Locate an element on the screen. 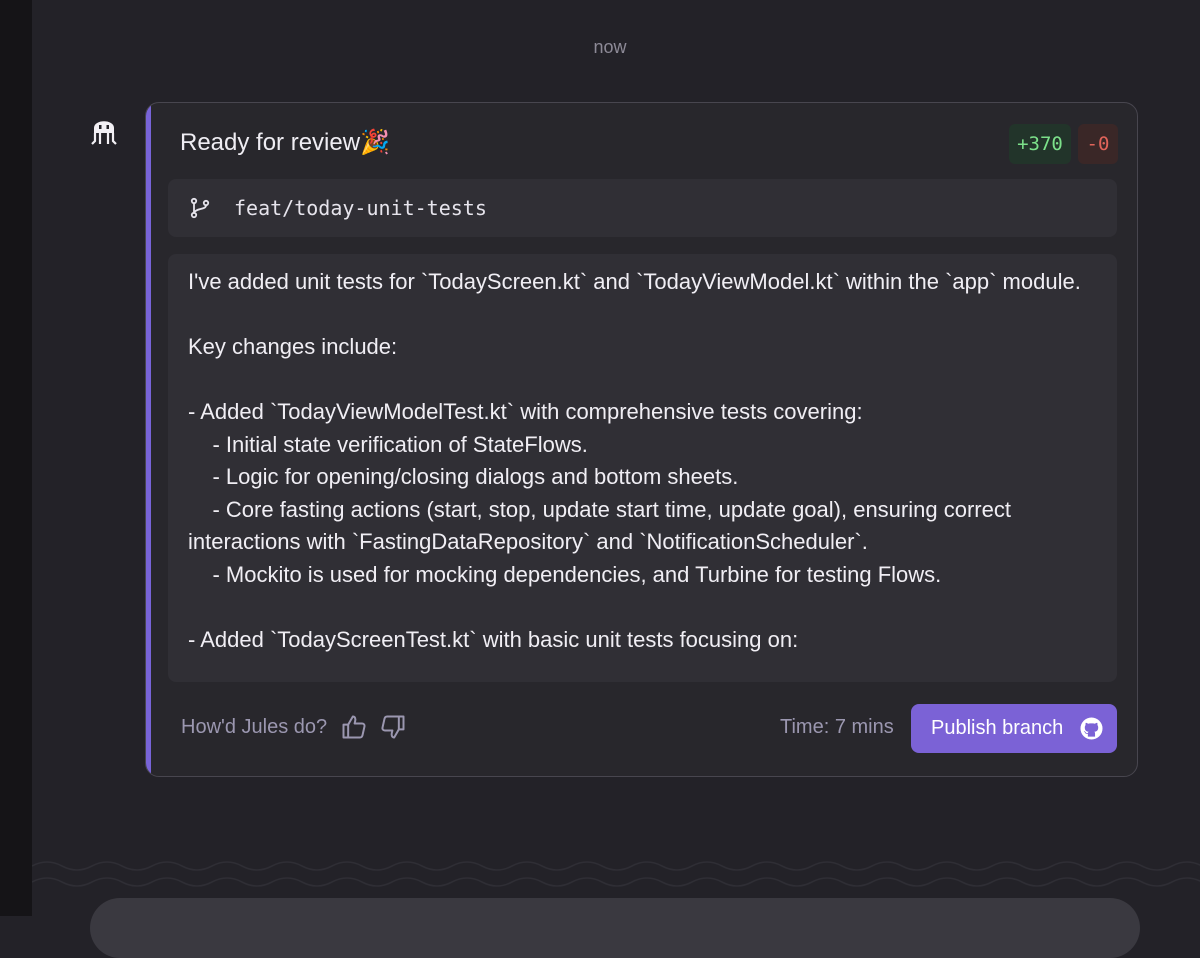 The image size is (1200, 958). deletions-badge: -0 is located at coordinates (1098, 144).